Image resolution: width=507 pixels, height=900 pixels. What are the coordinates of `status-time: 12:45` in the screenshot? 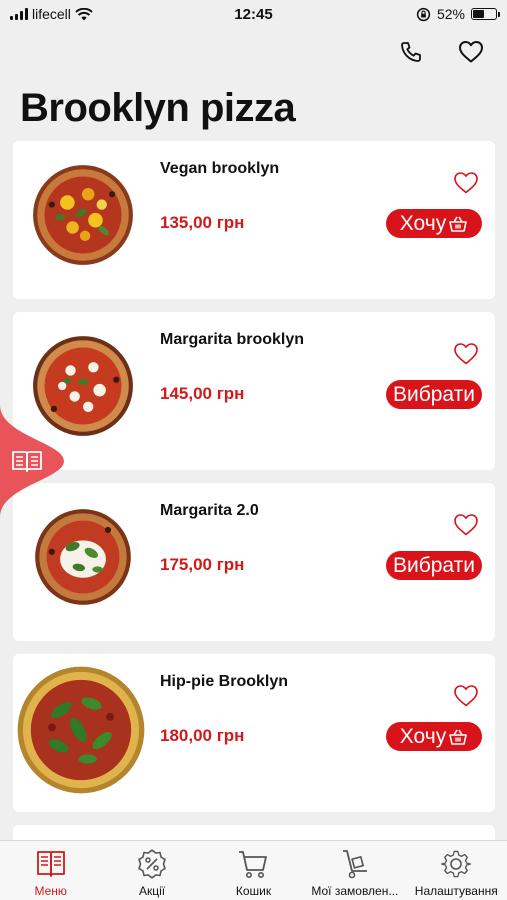 It's located at (253, 14).